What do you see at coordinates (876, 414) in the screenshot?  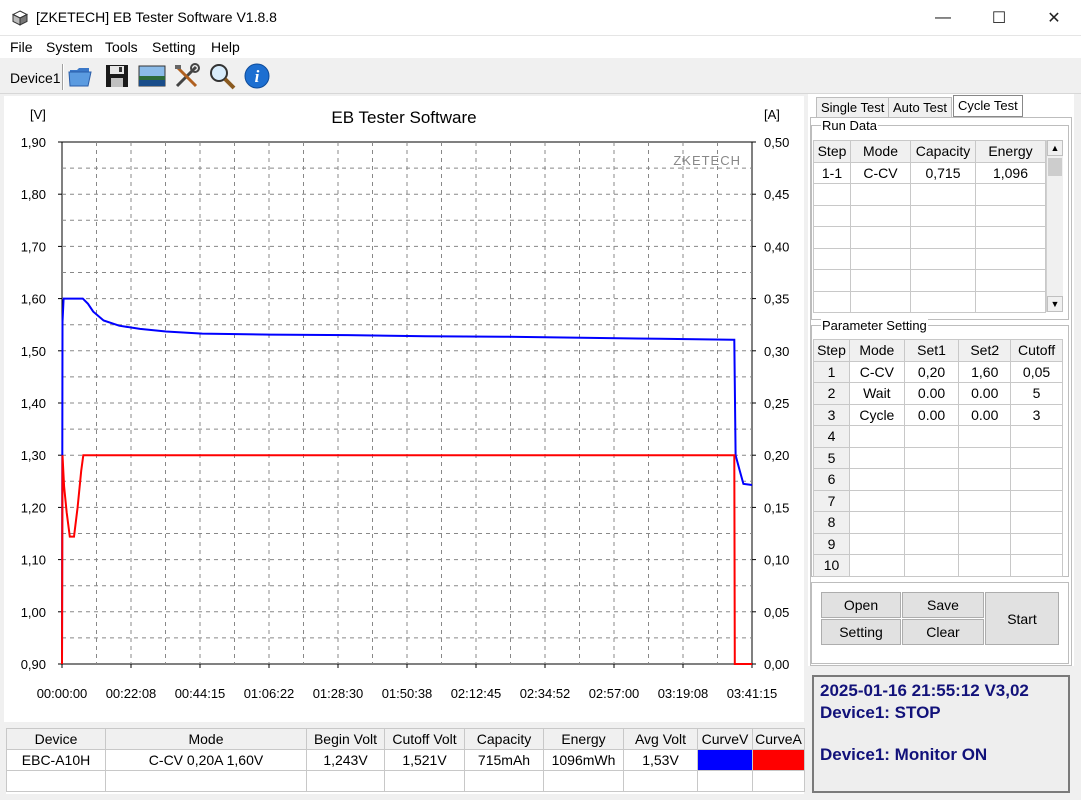 I see `parameter-cell: Cycle` at bounding box center [876, 414].